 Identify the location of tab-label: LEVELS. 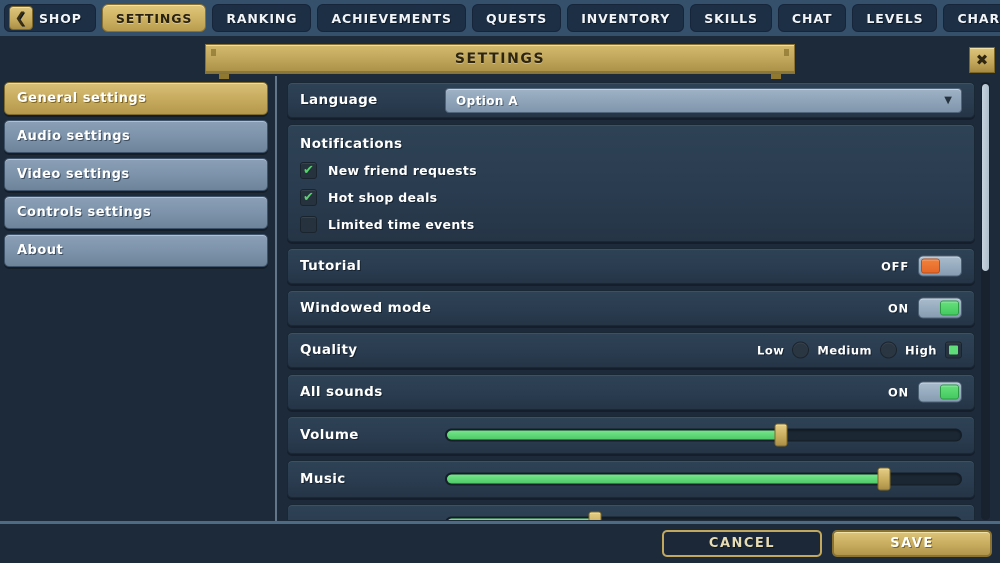
(895, 18).